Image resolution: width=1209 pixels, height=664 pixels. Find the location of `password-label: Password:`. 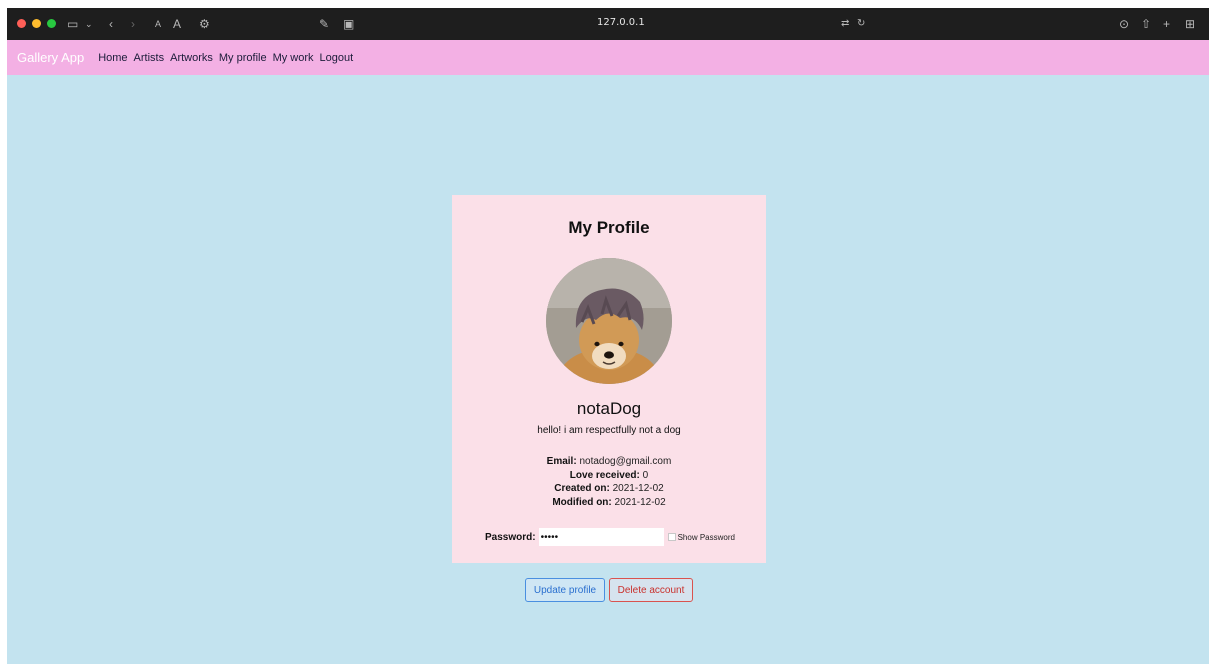

password-label: Password: is located at coordinates (510, 537).